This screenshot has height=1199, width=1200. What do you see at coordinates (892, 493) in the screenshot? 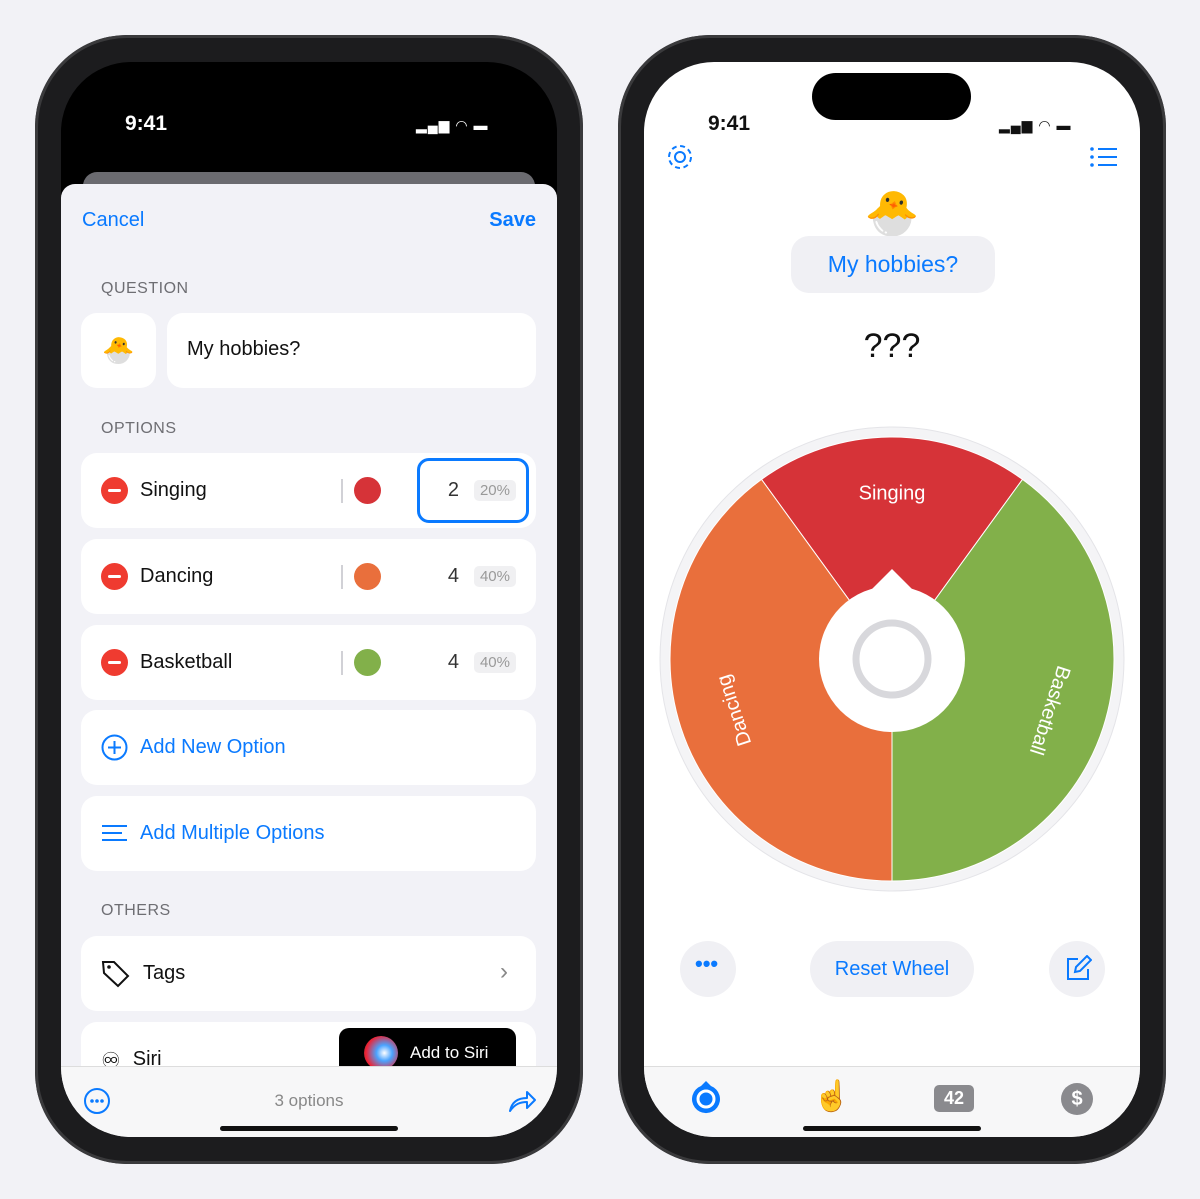
I see `wheel-segment-label: Singing` at bounding box center [892, 493].